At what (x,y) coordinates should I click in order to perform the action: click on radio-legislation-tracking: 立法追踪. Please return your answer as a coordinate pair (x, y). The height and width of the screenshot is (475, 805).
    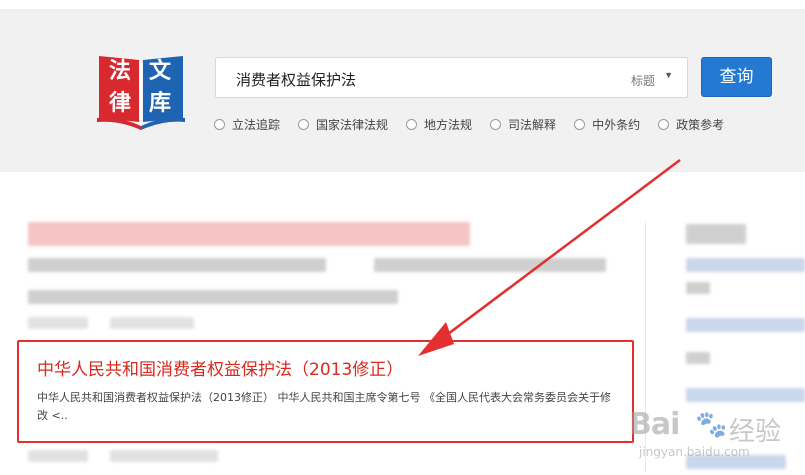
    Looking at the image, I should click on (247, 124).